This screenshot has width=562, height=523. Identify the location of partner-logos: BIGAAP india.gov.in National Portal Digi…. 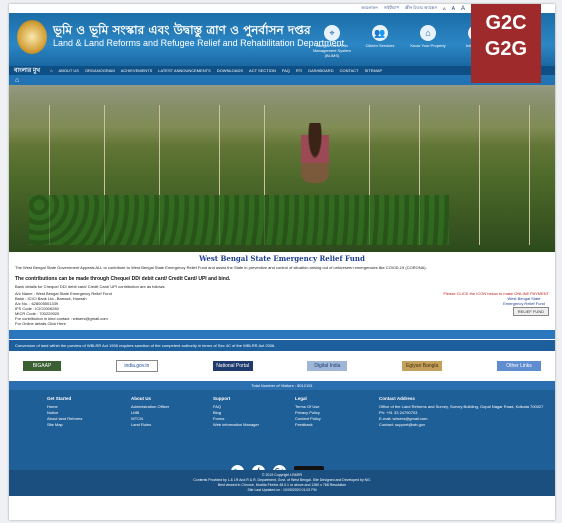
(282, 366).